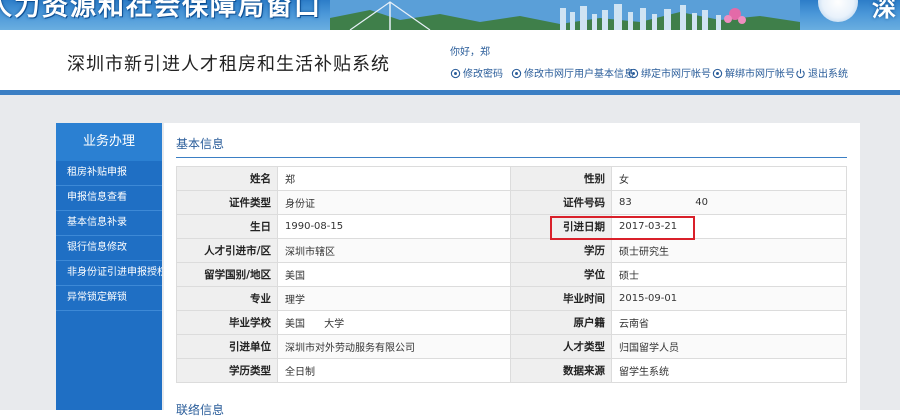  What do you see at coordinates (561, 370) in the screenshot?
I see `data-source-label: 数据来源` at bounding box center [561, 370].